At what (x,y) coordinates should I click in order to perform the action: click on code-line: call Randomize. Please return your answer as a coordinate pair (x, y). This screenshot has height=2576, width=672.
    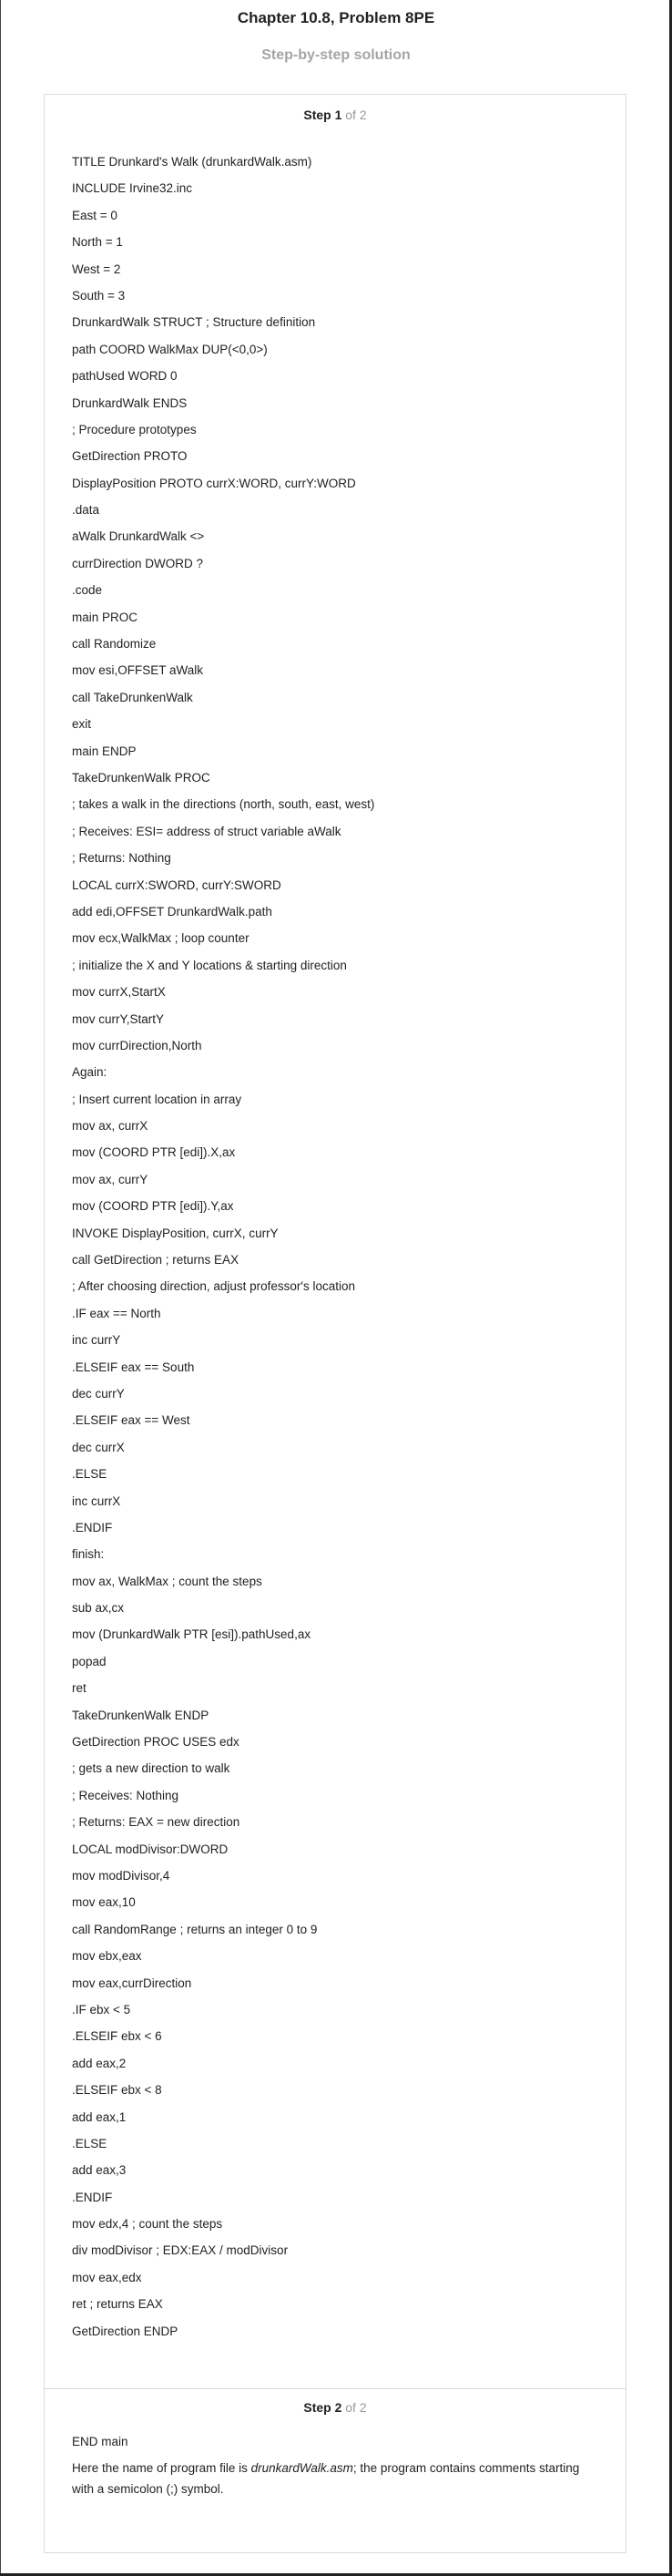
    Looking at the image, I should click on (114, 644).